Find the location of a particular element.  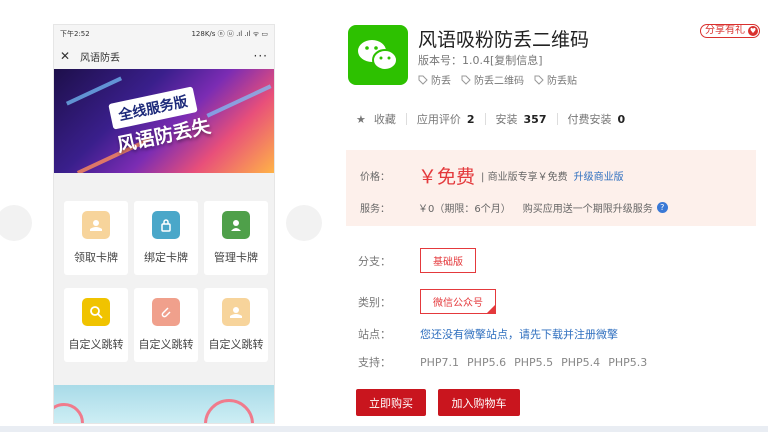

buy-now-button: 立即购买 is located at coordinates (391, 402).